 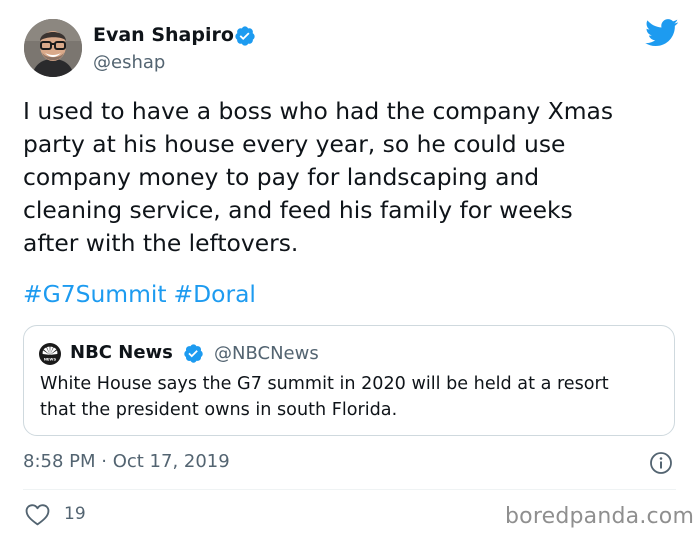 What do you see at coordinates (126, 461) in the screenshot?
I see `tweet-timestamp: 8:58 PM · Oct 17, 2019` at bounding box center [126, 461].